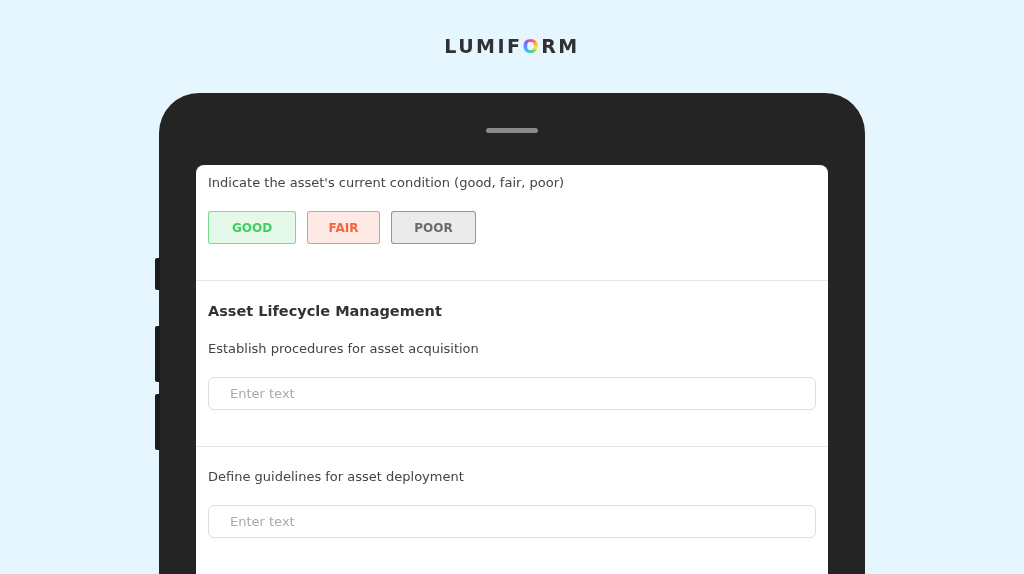  I want to click on question-label: Define guidelines for asset deployment, so click(336, 476).